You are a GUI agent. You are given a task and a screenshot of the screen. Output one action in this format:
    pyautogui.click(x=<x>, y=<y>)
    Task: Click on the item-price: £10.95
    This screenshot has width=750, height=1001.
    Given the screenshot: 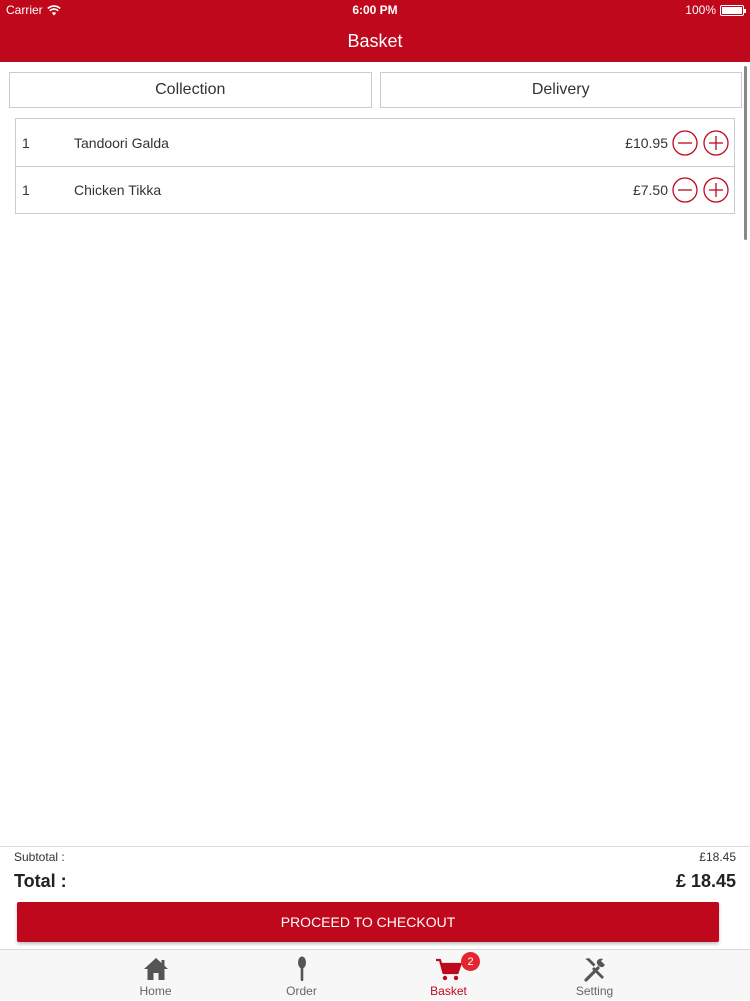 What is the action you would take?
    pyautogui.click(x=646, y=142)
    